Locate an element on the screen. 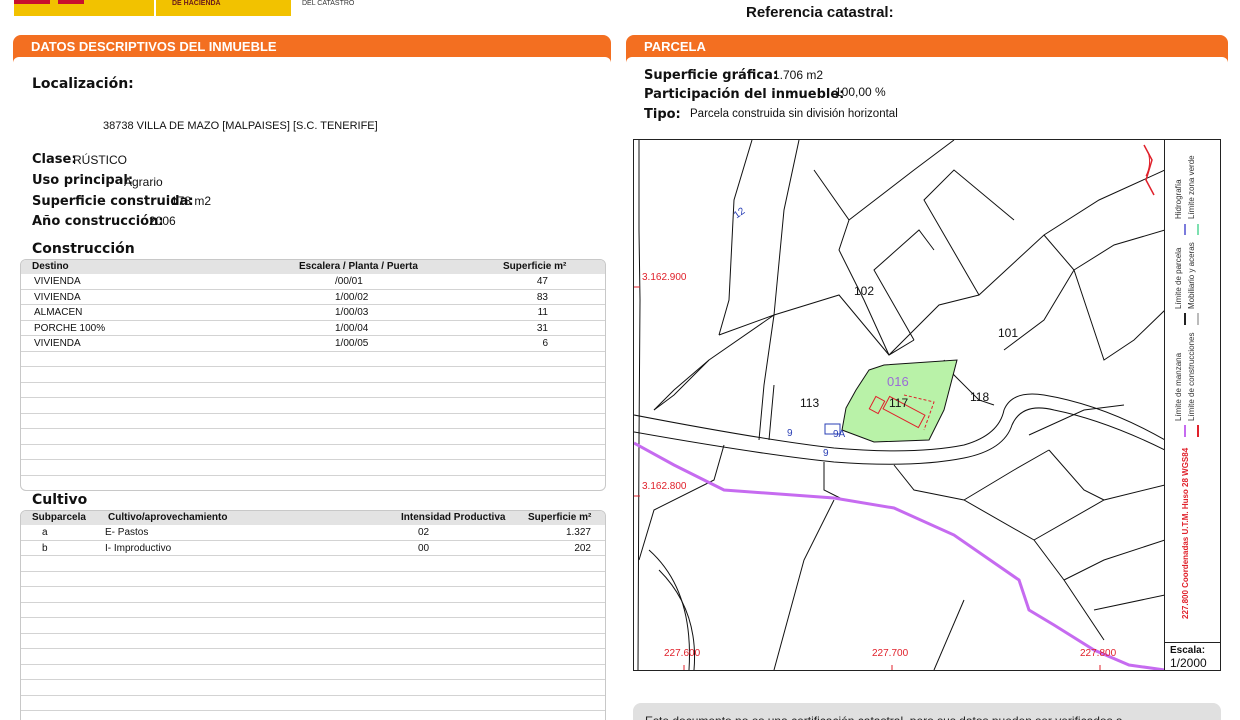 This screenshot has width=1240, height=720. participacion-value: 100,00 % is located at coordinates (860, 92).